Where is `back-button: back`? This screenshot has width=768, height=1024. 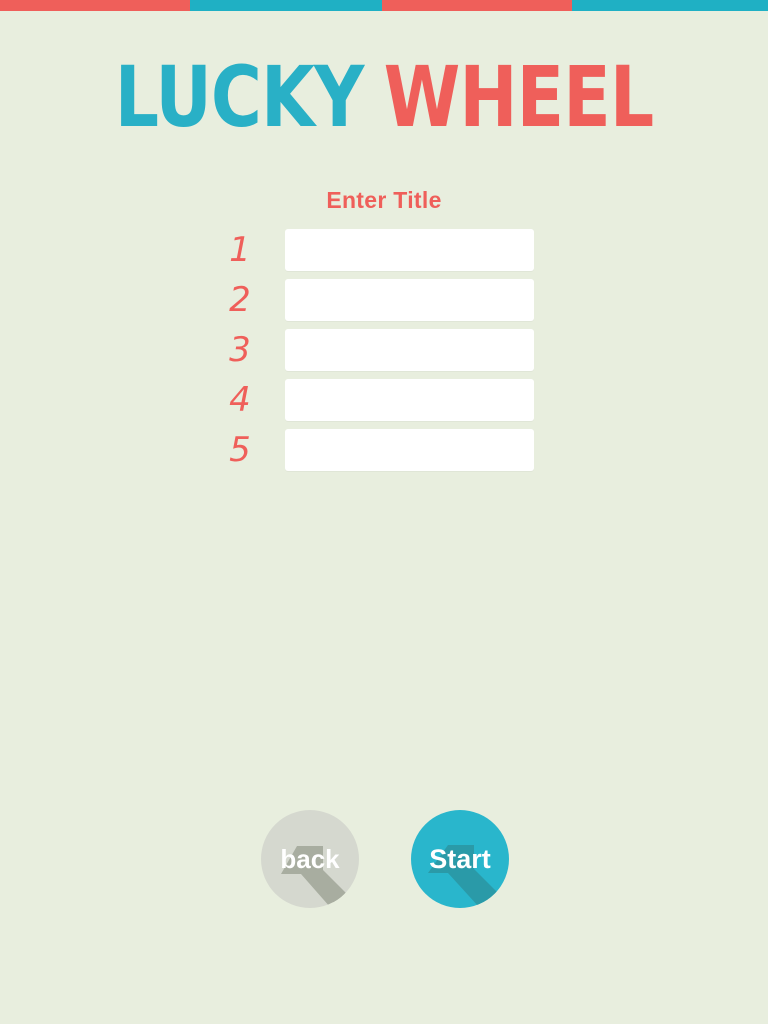 back-button: back is located at coordinates (310, 859).